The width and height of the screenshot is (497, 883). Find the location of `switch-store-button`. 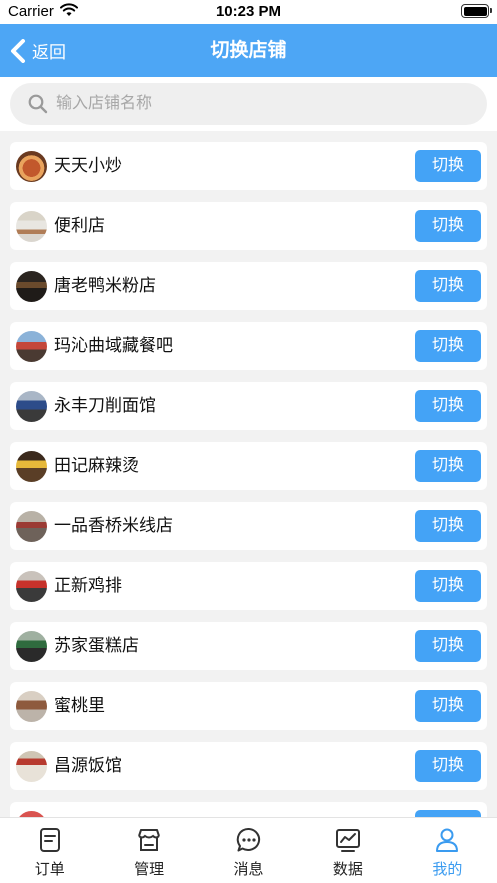

switch-store-button is located at coordinates (448, 813).